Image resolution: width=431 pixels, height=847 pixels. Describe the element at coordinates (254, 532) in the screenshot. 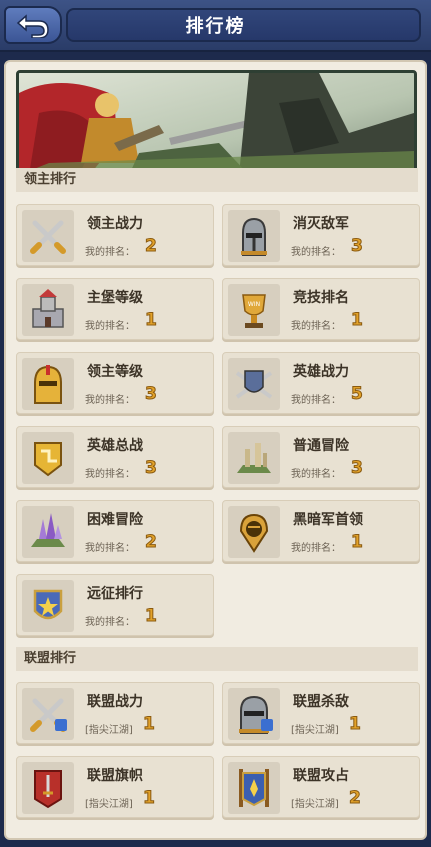

I see `spartan-pin-icon` at that location.